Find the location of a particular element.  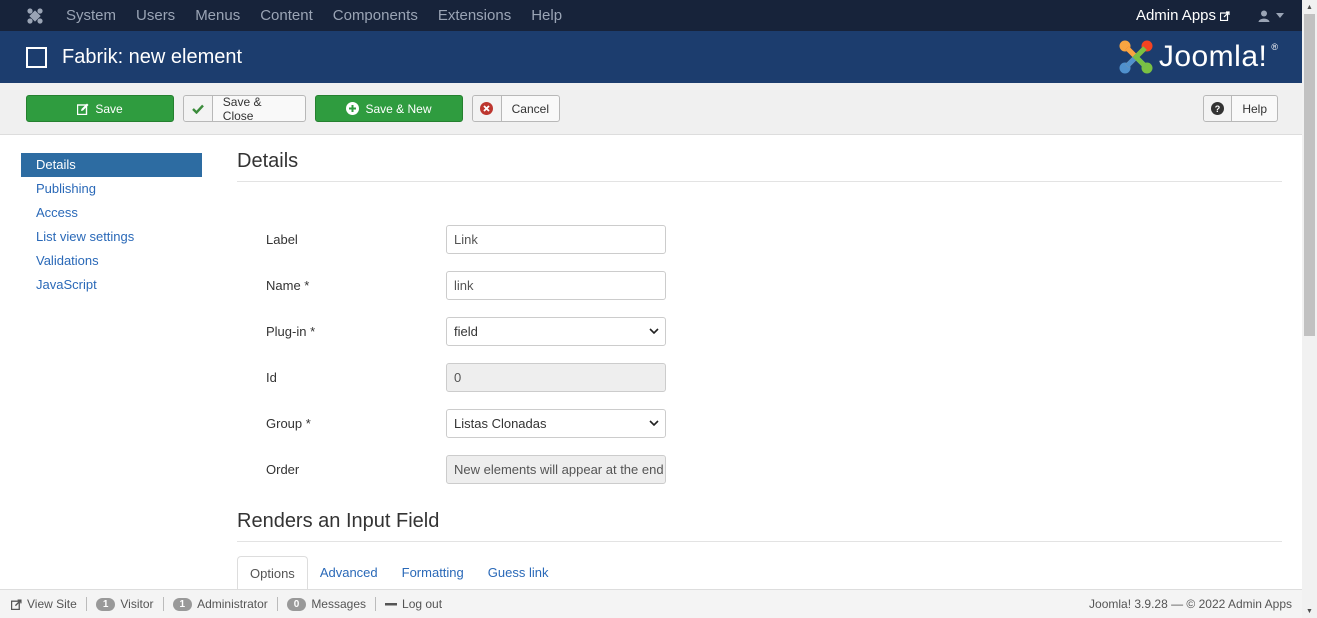

options-tabs: Options Advanced Formatting Guess link is located at coordinates (398, 573).